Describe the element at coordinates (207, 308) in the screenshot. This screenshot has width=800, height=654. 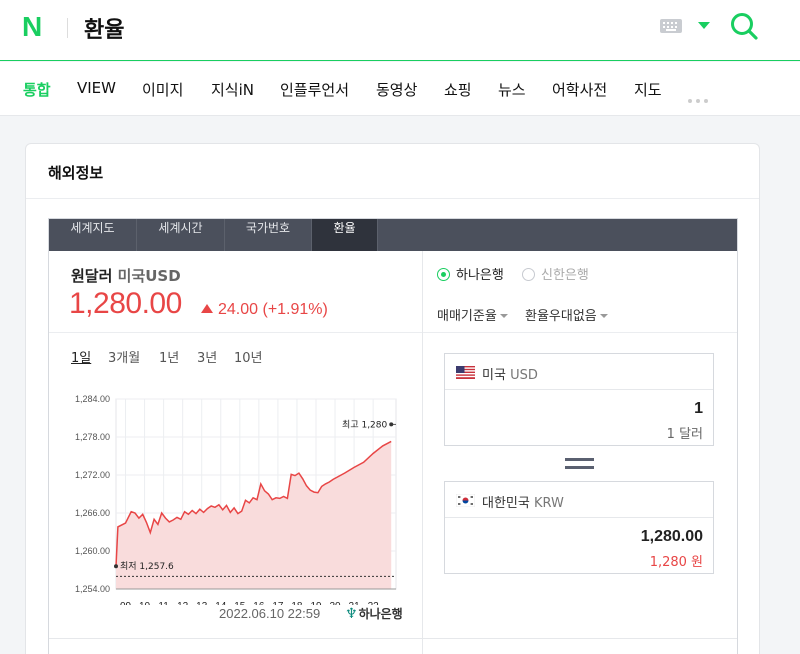
I see `up-arrow-icon` at that location.